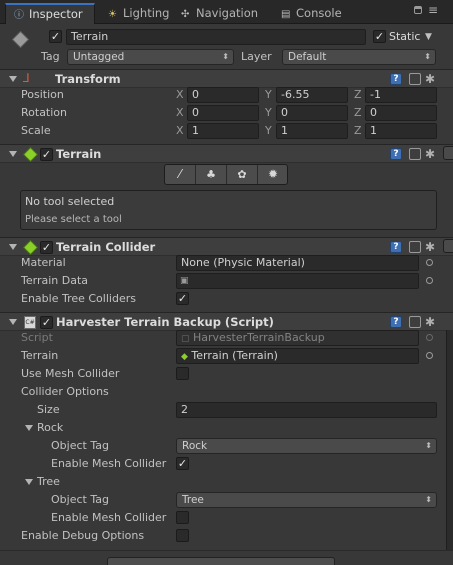  Describe the element at coordinates (306, 446) in the screenshot. I see `rock-object-tag-dropdown: Rock ⬍` at that location.